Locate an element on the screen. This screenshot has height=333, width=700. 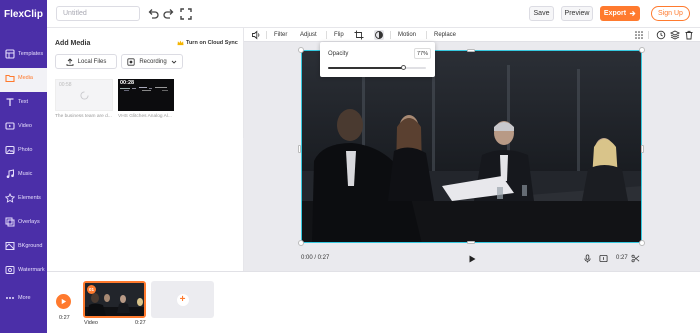
local-files-label: Local Files is located at coordinates (92, 61).